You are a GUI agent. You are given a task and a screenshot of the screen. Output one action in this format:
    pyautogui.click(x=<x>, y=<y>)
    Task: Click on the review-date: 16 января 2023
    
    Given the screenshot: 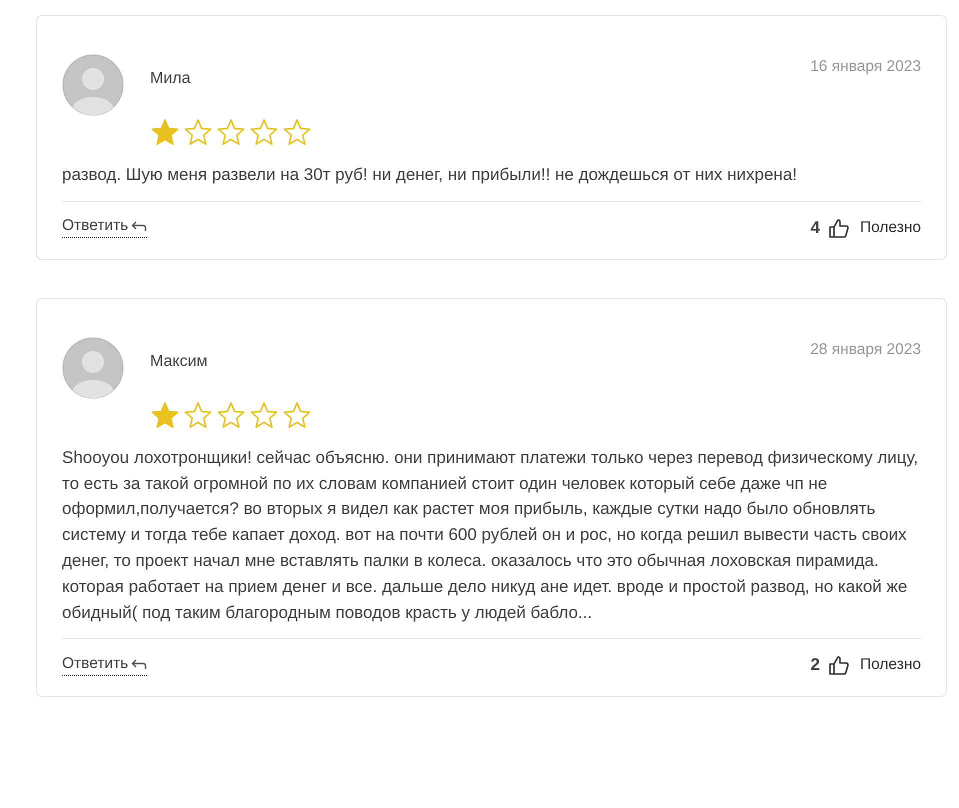 What is the action you would take?
    pyautogui.click(x=865, y=67)
    